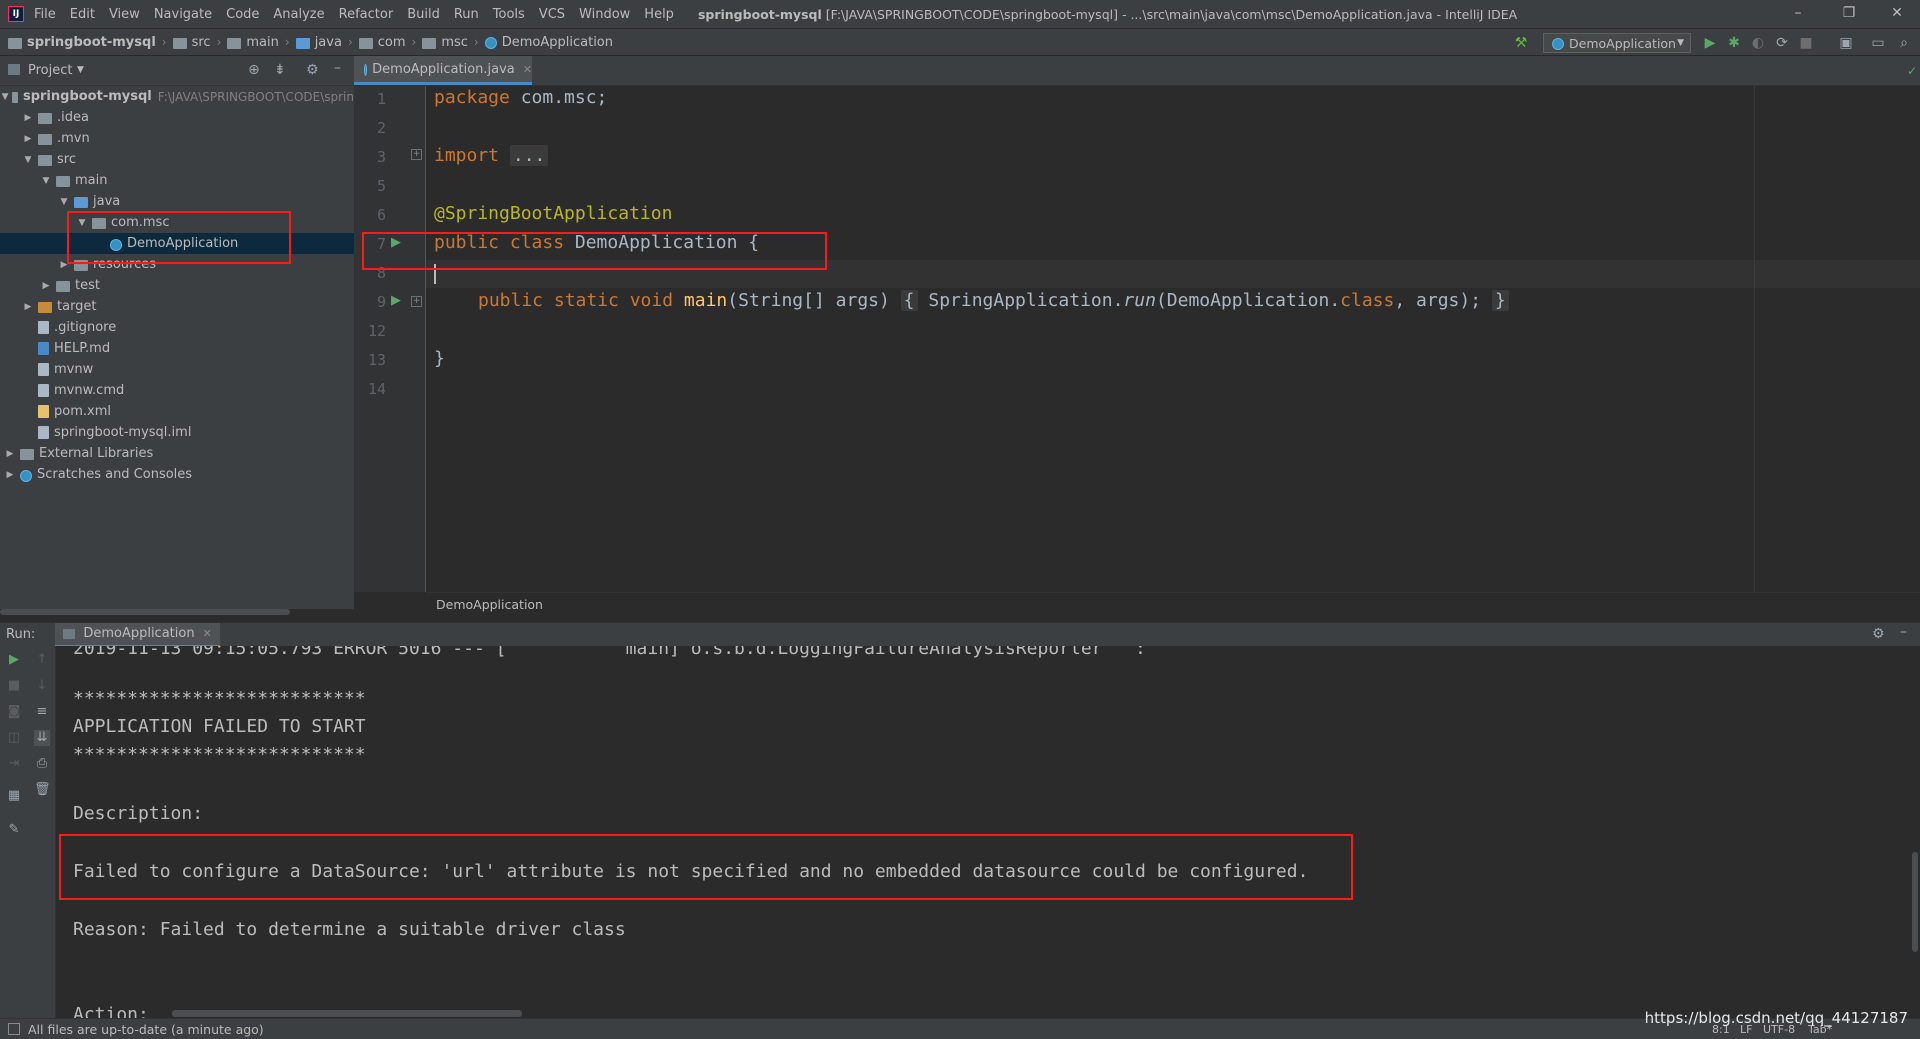  I want to click on folded-brace-close: }, so click(1500, 300).